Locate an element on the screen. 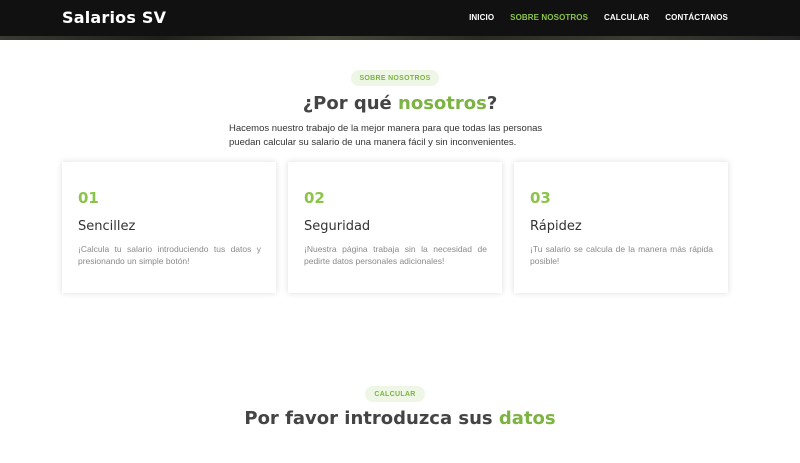 The height and width of the screenshot is (463, 800). calculate-title-accent: datos is located at coordinates (527, 418).